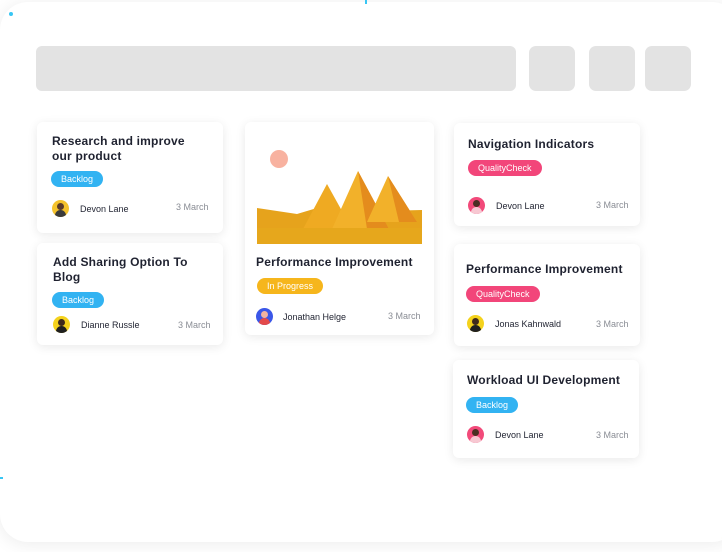  Describe the element at coordinates (279, 159) in the screenshot. I see `sun-shape` at that location.